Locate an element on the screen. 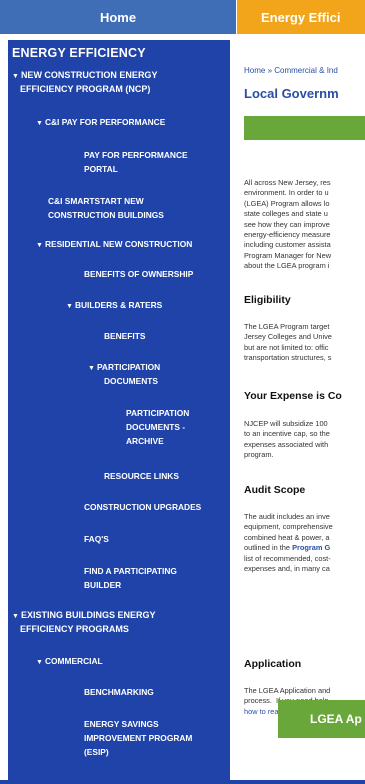 The image size is (365, 784). sidebar-item-faqs: FAQ'S is located at coordinates (96, 539).